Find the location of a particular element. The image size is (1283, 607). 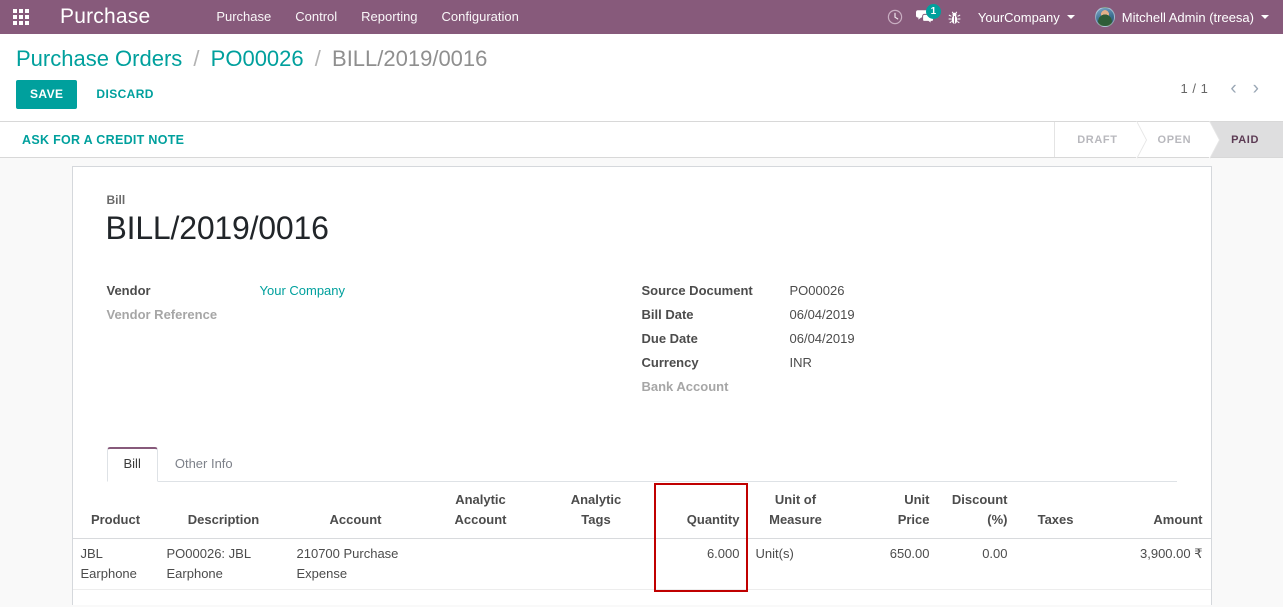

col-product: Product is located at coordinates (115, 511).